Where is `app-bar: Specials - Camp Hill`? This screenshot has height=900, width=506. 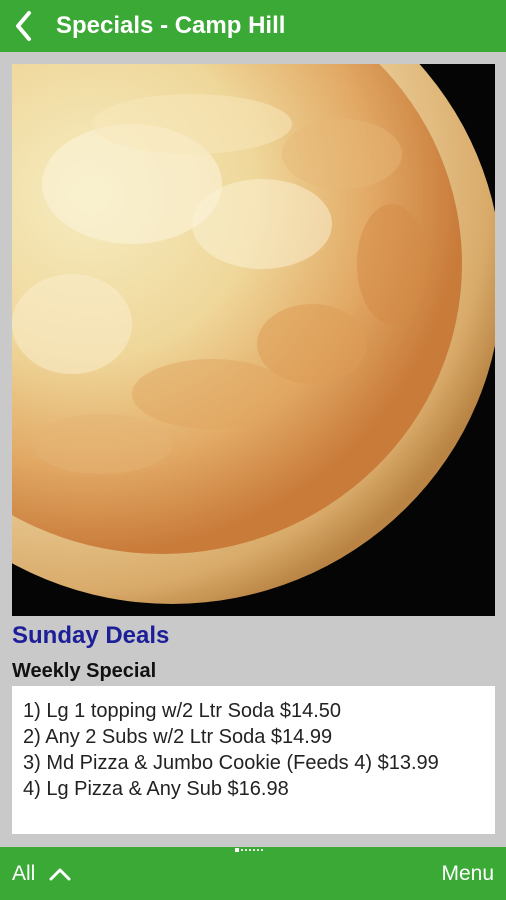 app-bar: Specials - Camp Hill is located at coordinates (253, 26).